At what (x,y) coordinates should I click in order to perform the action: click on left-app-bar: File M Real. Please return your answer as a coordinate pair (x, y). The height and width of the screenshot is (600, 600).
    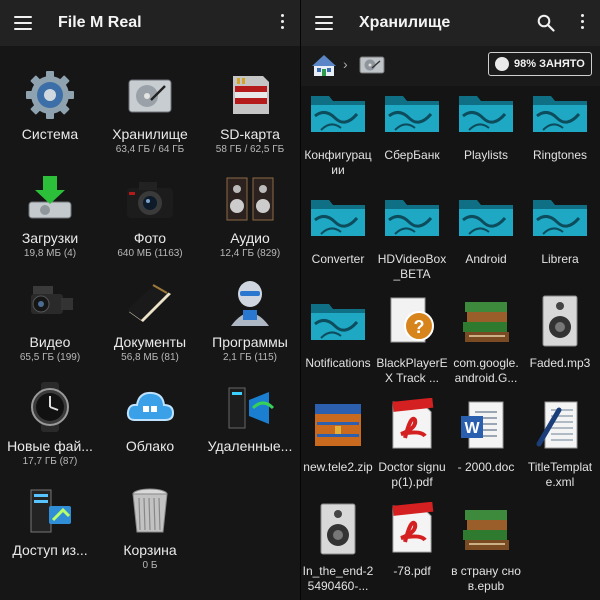
    Looking at the image, I should click on (150, 23).